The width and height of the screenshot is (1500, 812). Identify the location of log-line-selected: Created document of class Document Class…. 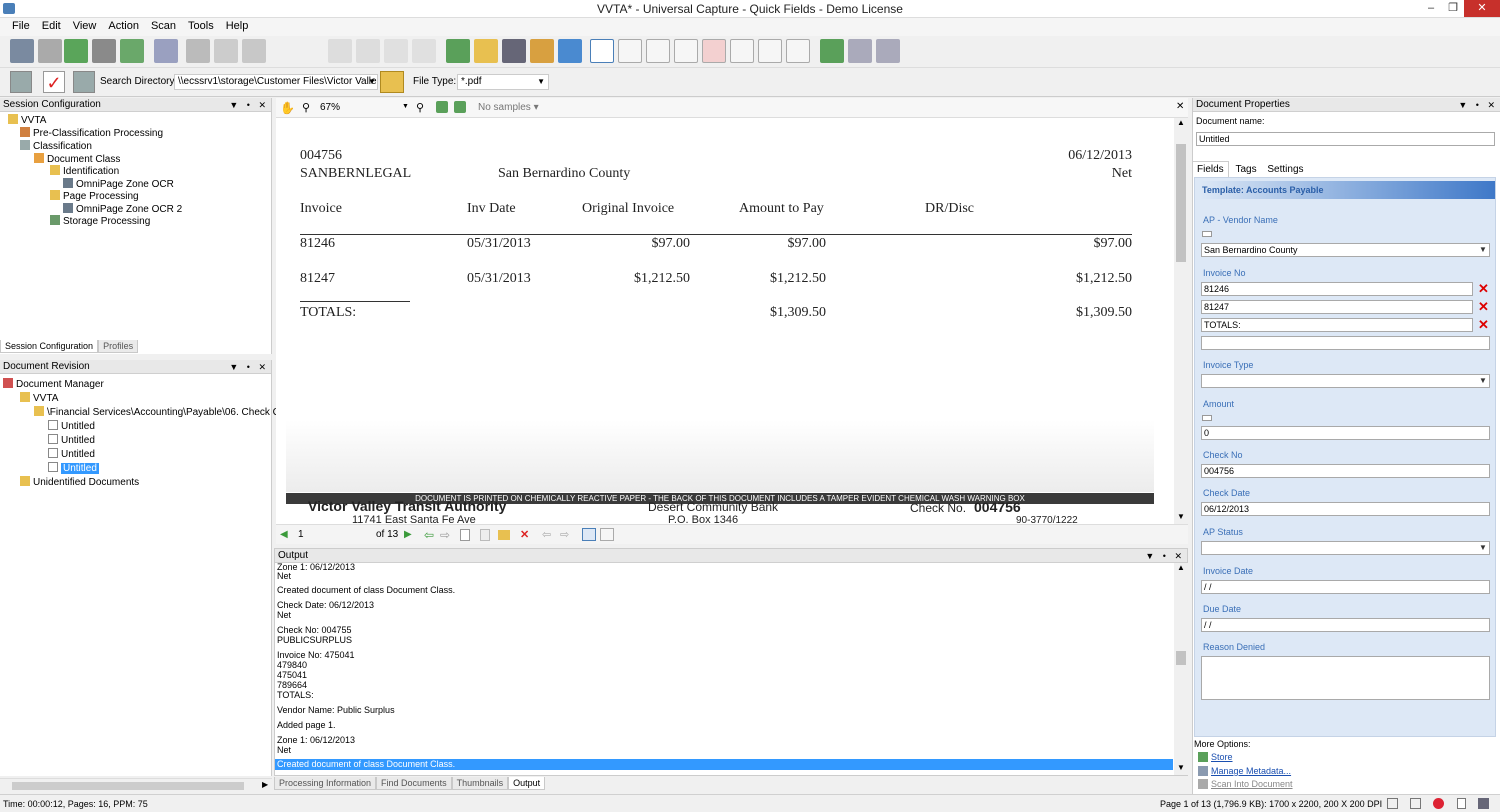
(724, 764).